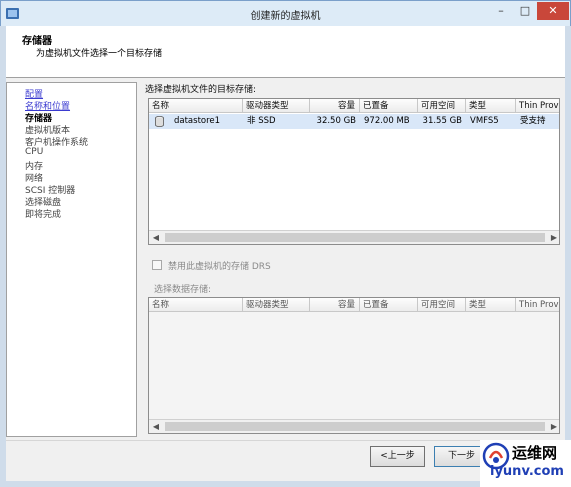 The width and height of the screenshot is (571, 487). Describe the element at coordinates (219, 267) in the screenshot. I see `disable-drs-label: 禁用此虚拟机的存储 DRS` at that location.